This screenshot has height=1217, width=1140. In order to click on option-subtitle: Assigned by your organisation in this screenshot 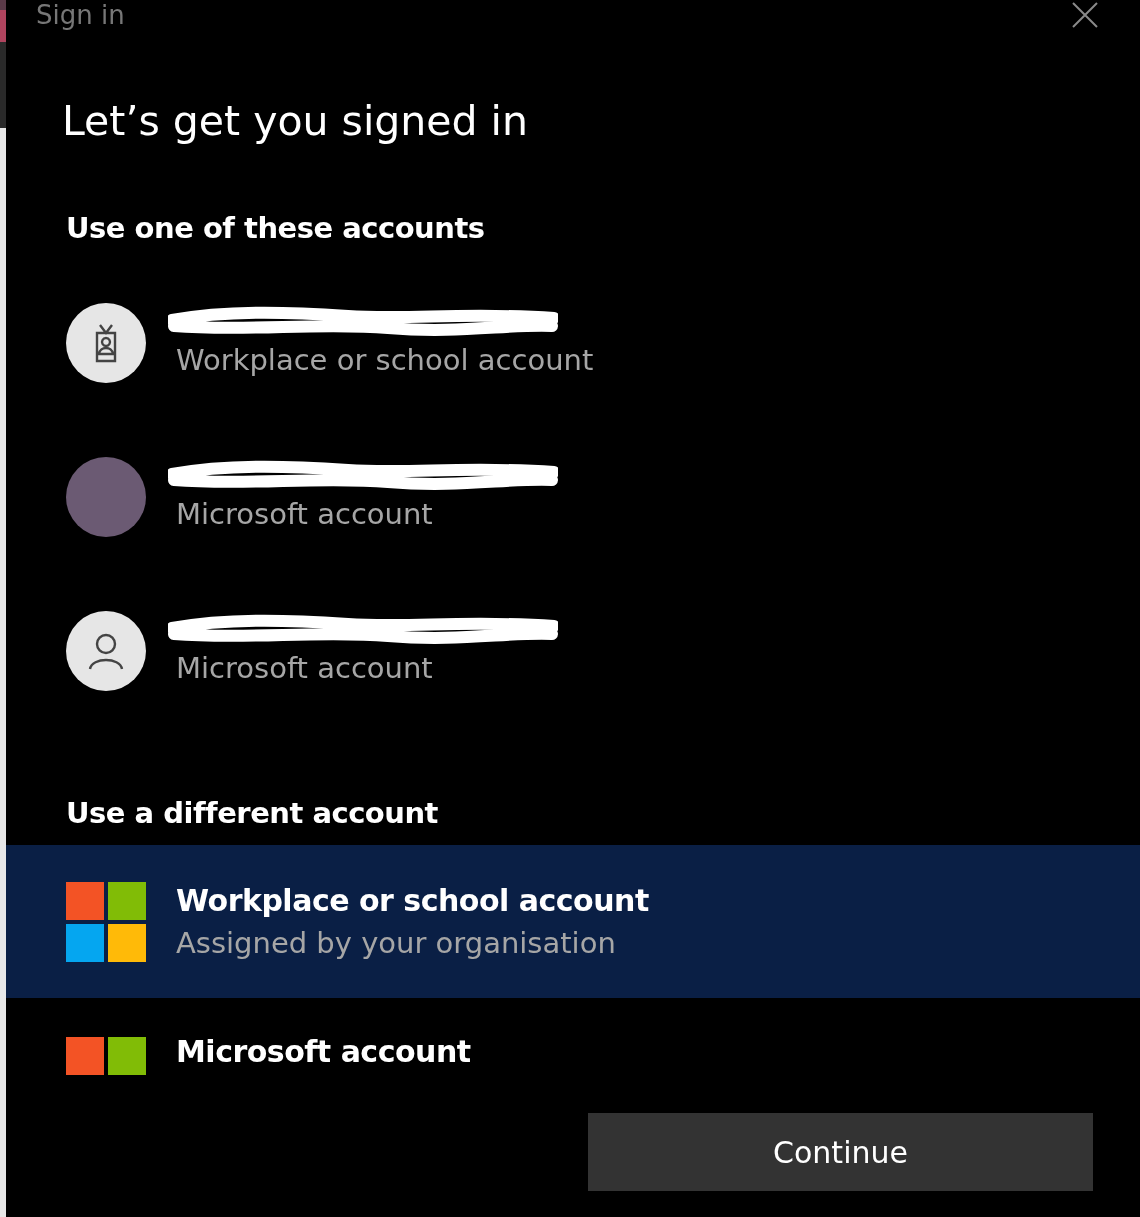, I will do `click(396, 943)`.